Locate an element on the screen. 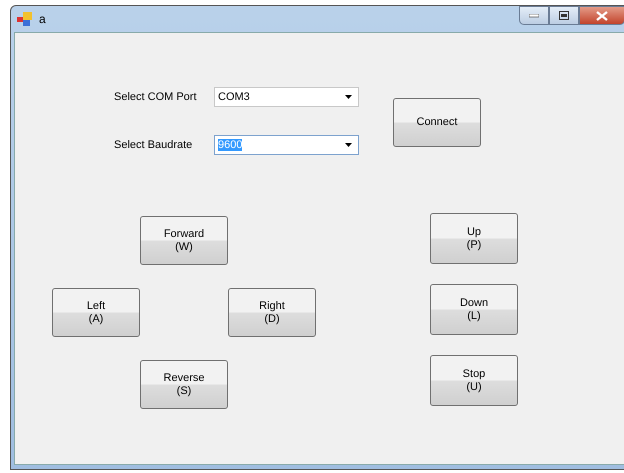 Image resolution: width=624 pixels, height=473 pixels. close-button is located at coordinates (601, 15).